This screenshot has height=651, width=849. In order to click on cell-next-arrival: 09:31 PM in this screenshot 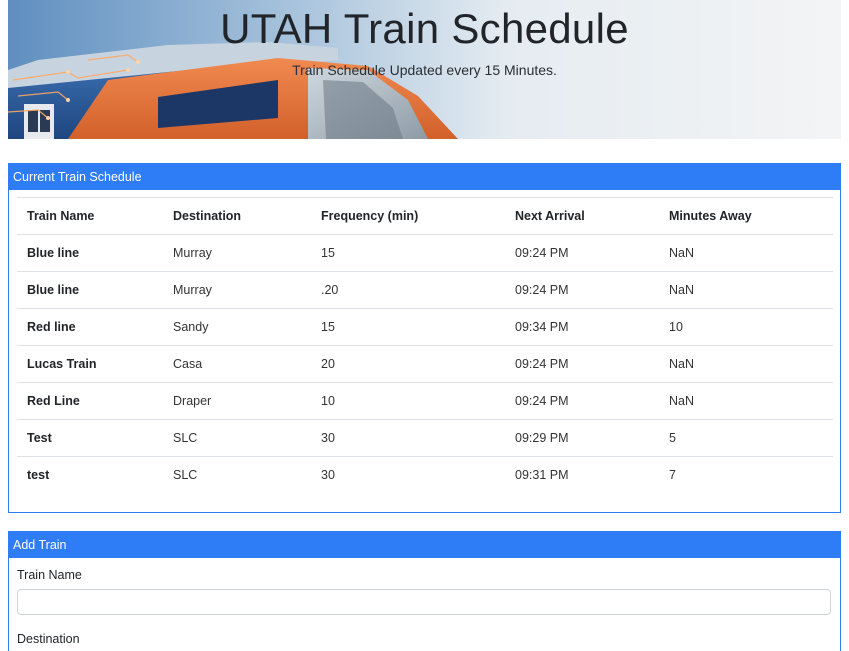, I will do `click(582, 474)`.